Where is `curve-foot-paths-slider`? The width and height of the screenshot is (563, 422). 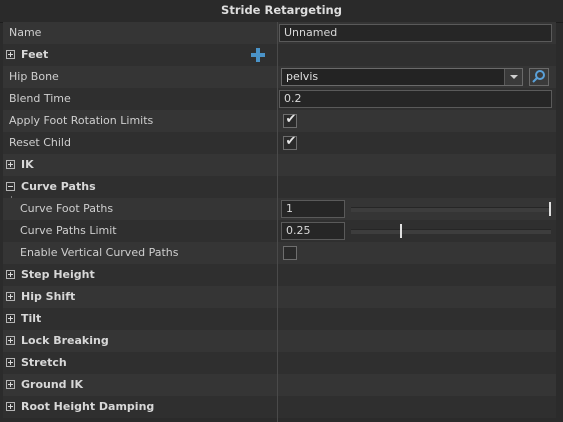 curve-foot-paths-slider is located at coordinates (451, 209).